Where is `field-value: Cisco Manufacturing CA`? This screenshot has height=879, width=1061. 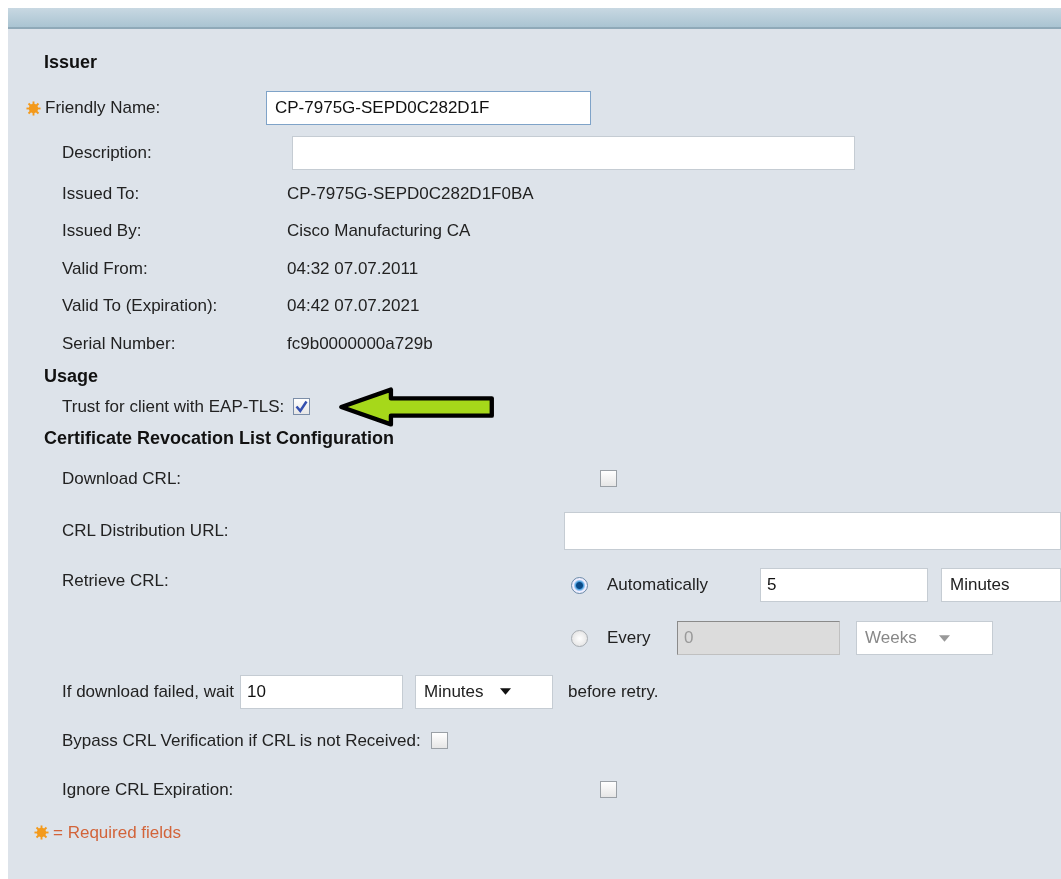
field-value: Cisco Manufacturing CA is located at coordinates (379, 231).